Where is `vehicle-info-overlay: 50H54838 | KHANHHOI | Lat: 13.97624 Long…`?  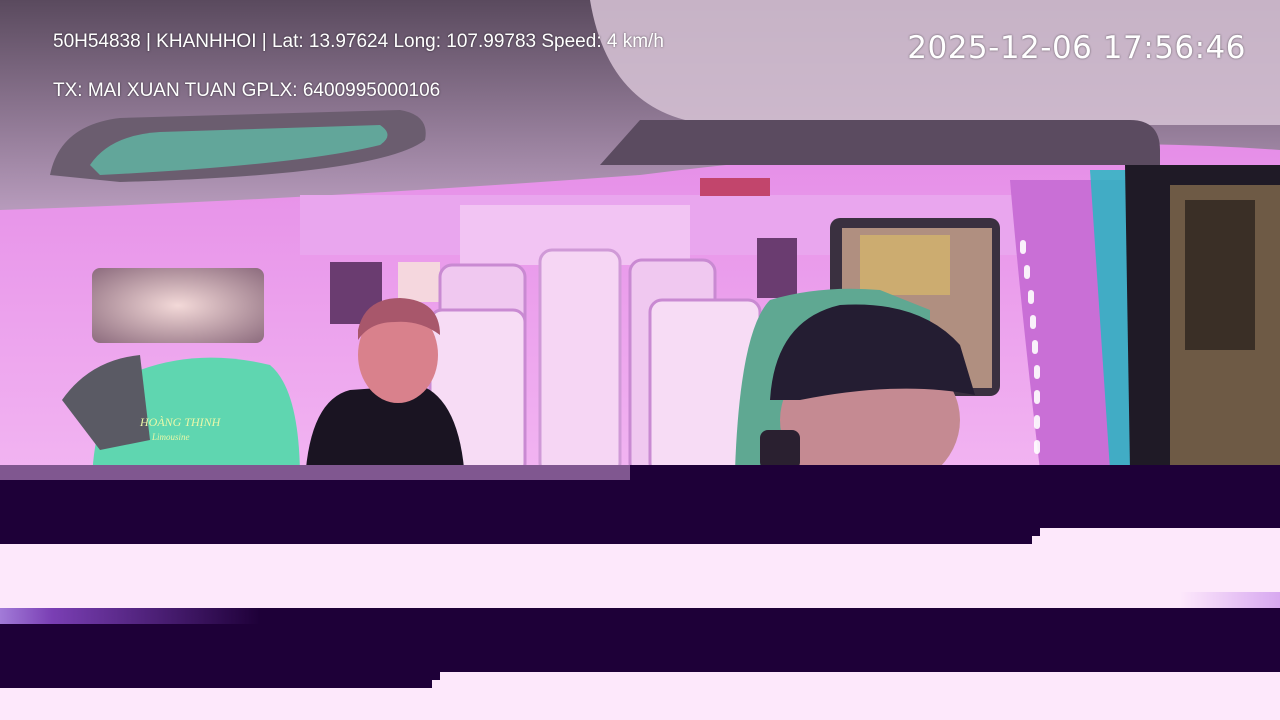 vehicle-info-overlay: 50H54838 | KHANHHOI | Lat: 13.97624 Long… is located at coordinates (358, 41).